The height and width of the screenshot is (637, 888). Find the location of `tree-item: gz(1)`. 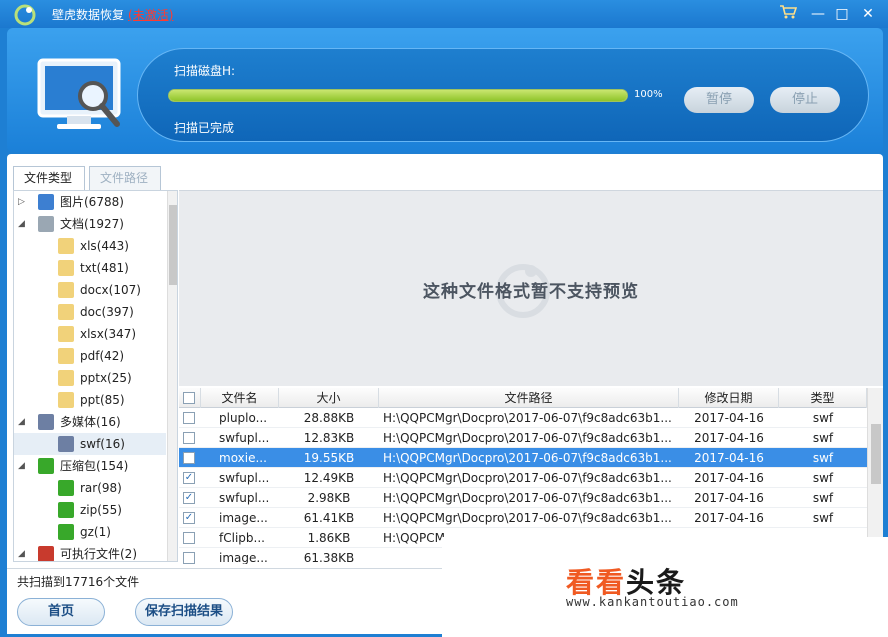

tree-item: gz(1) is located at coordinates (90, 532).